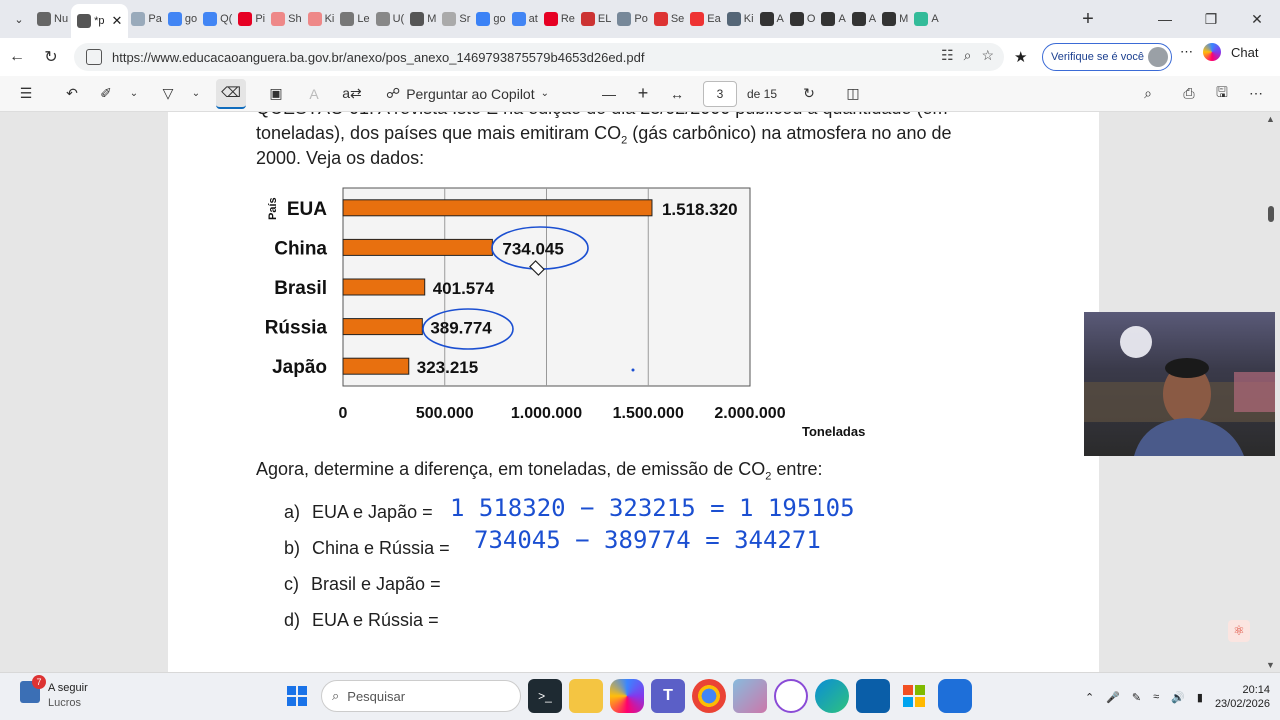 Image resolution: width=1280 pixels, height=720 pixels. What do you see at coordinates (947, 55) in the screenshot?
I see `translate-icon: ☷` at bounding box center [947, 55].